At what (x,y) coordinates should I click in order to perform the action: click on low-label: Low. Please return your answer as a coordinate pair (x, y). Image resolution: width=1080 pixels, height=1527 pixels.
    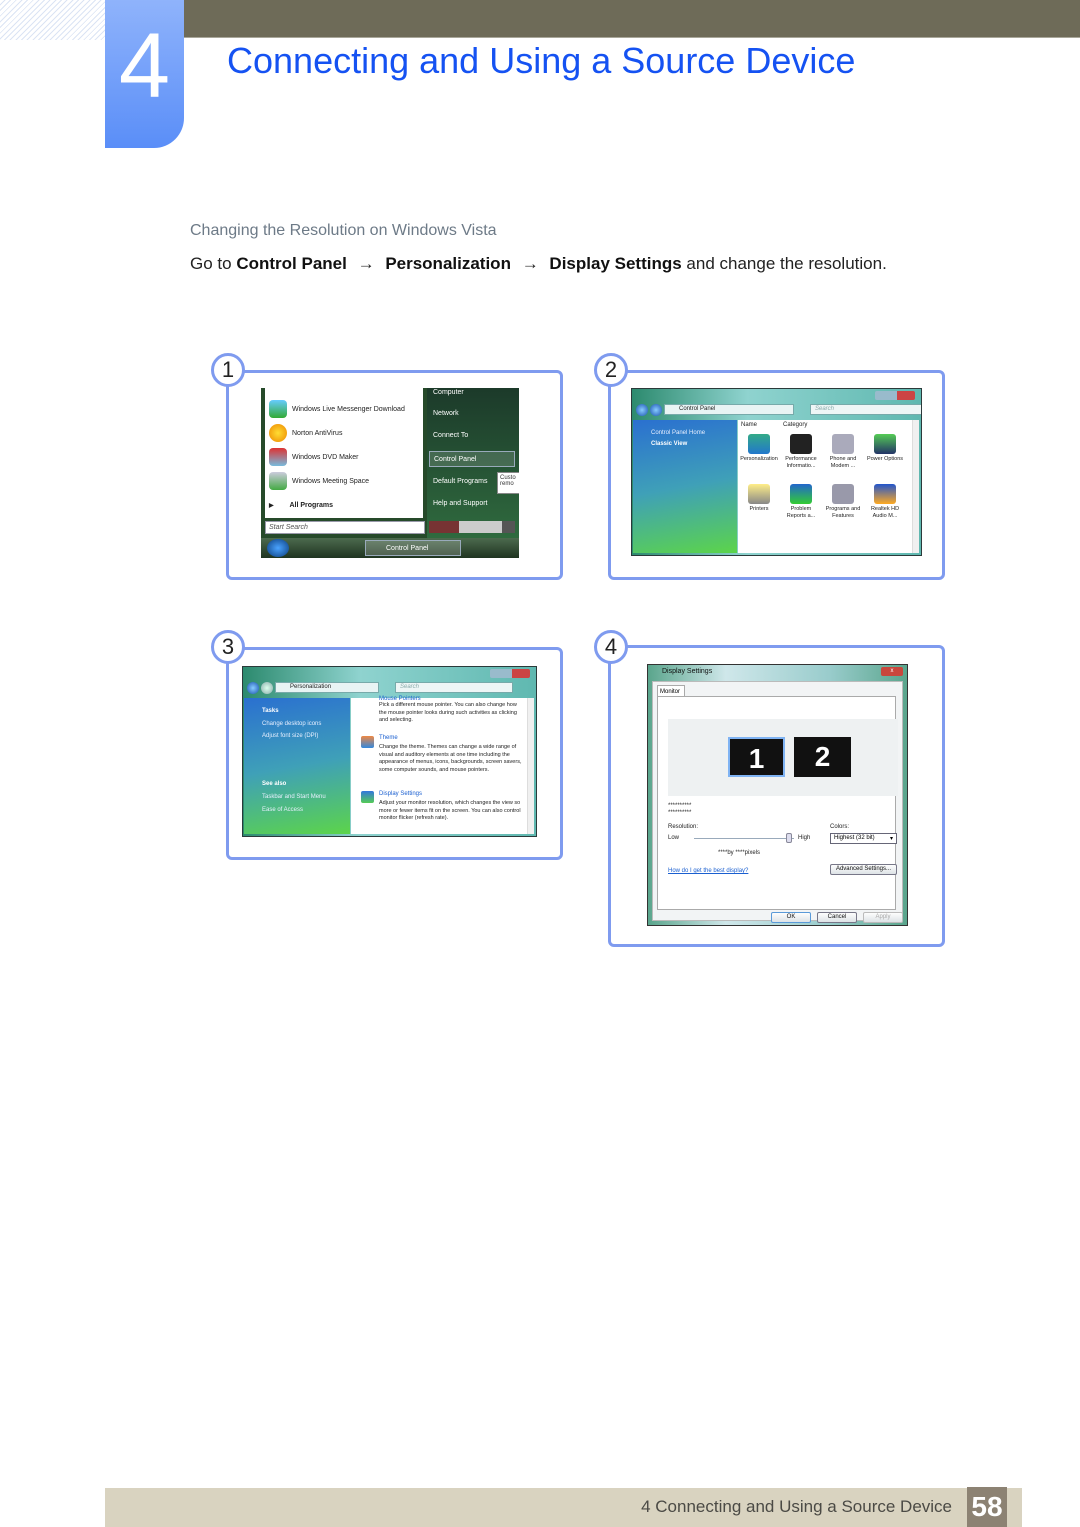
    Looking at the image, I should click on (674, 838).